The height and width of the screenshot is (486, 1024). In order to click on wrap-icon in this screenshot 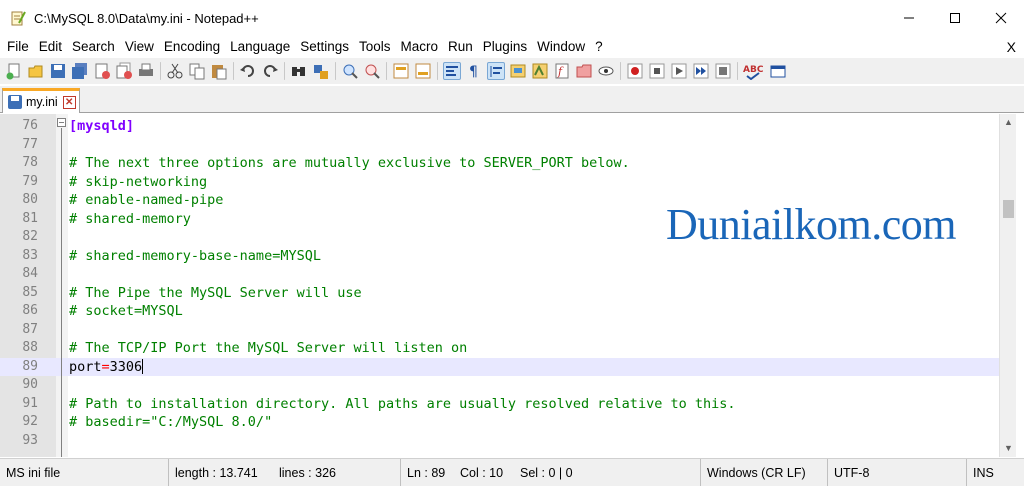, I will do `click(452, 71)`.